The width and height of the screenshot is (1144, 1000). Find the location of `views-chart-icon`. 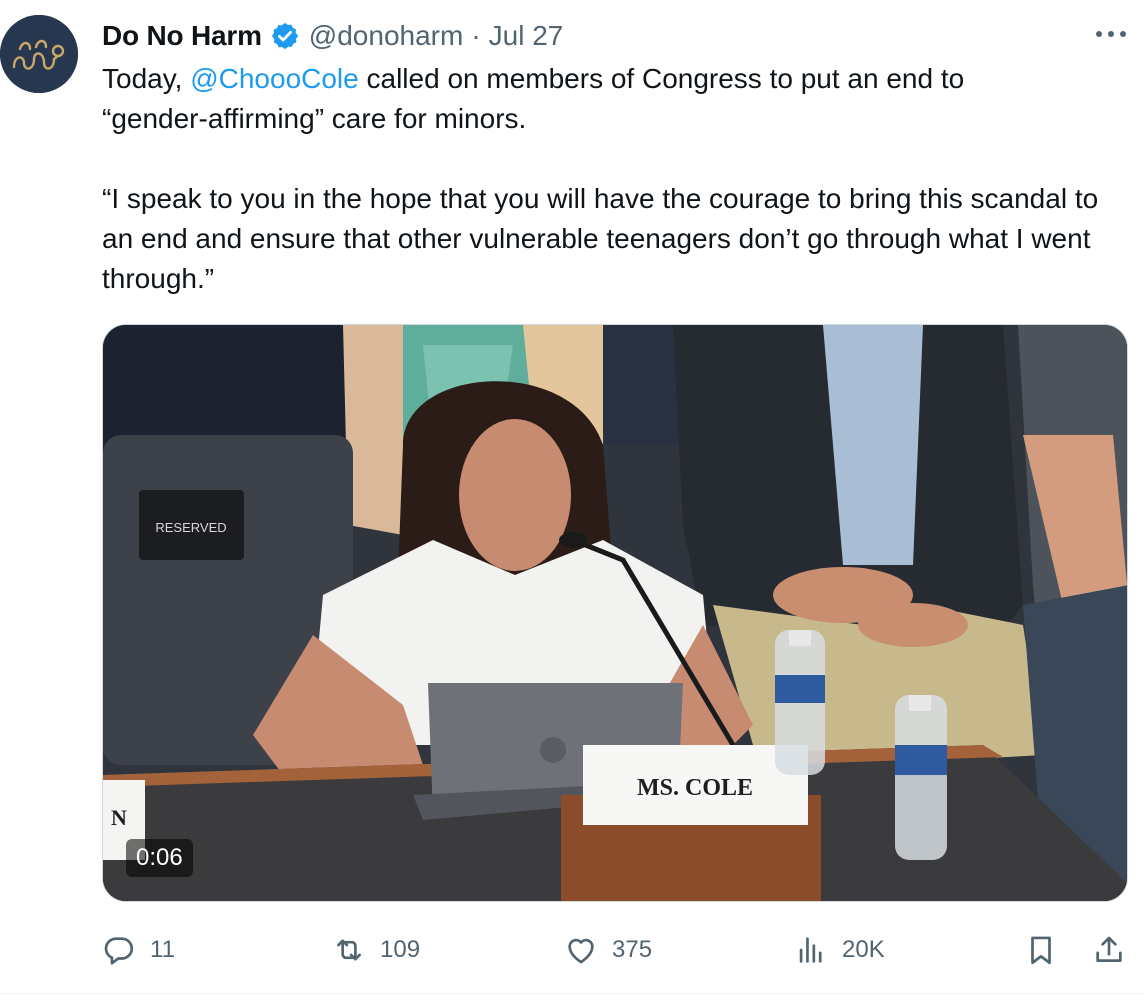

views-chart-icon is located at coordinates (810, 950).